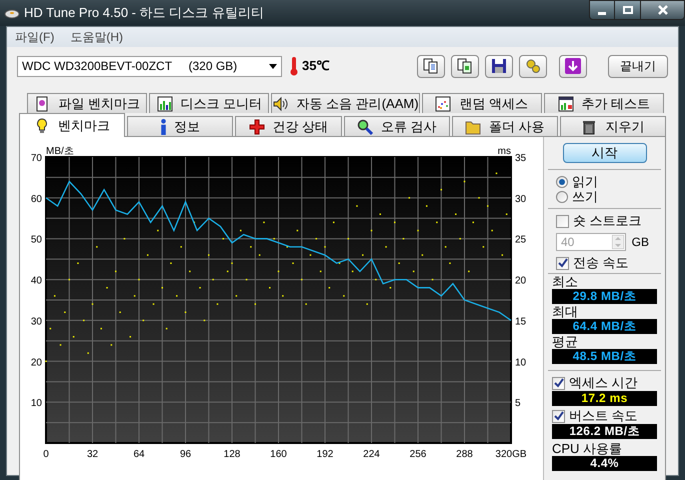 This screenshot has height=480, width=685. Describe the element at coordinates (604, 296) in the screenshot. I see `reading-display: 29.8 MB/초` at that location.